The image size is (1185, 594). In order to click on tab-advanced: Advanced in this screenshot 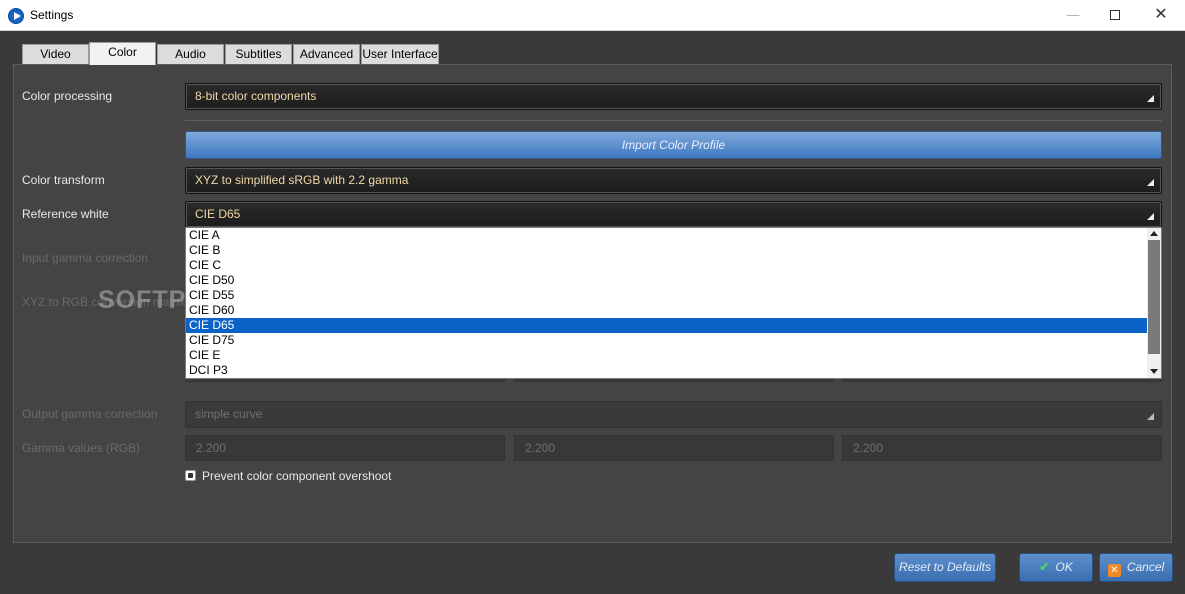, I will do `click(326, 54)`.